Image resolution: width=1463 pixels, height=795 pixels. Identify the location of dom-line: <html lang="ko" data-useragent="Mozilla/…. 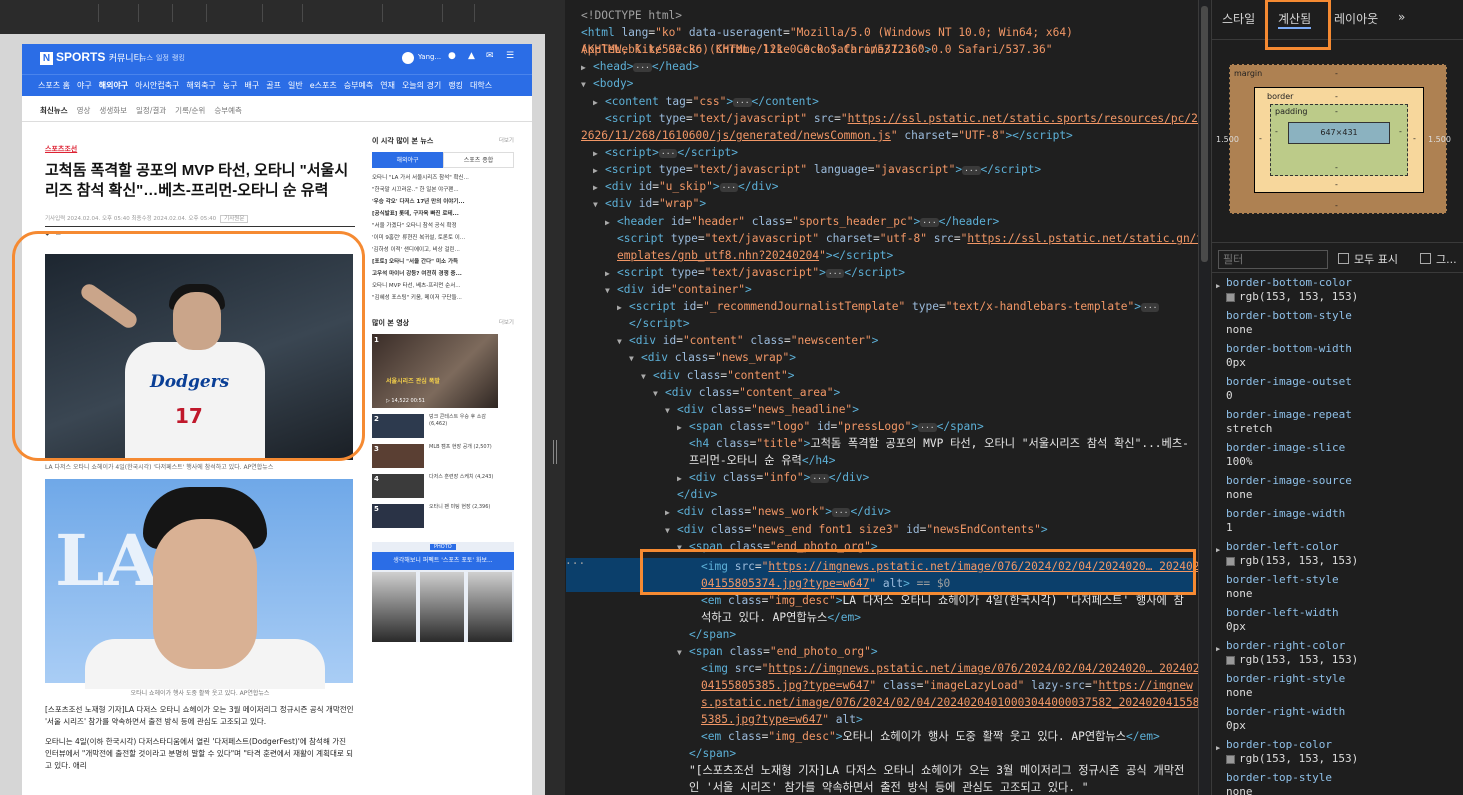
(889, 40).